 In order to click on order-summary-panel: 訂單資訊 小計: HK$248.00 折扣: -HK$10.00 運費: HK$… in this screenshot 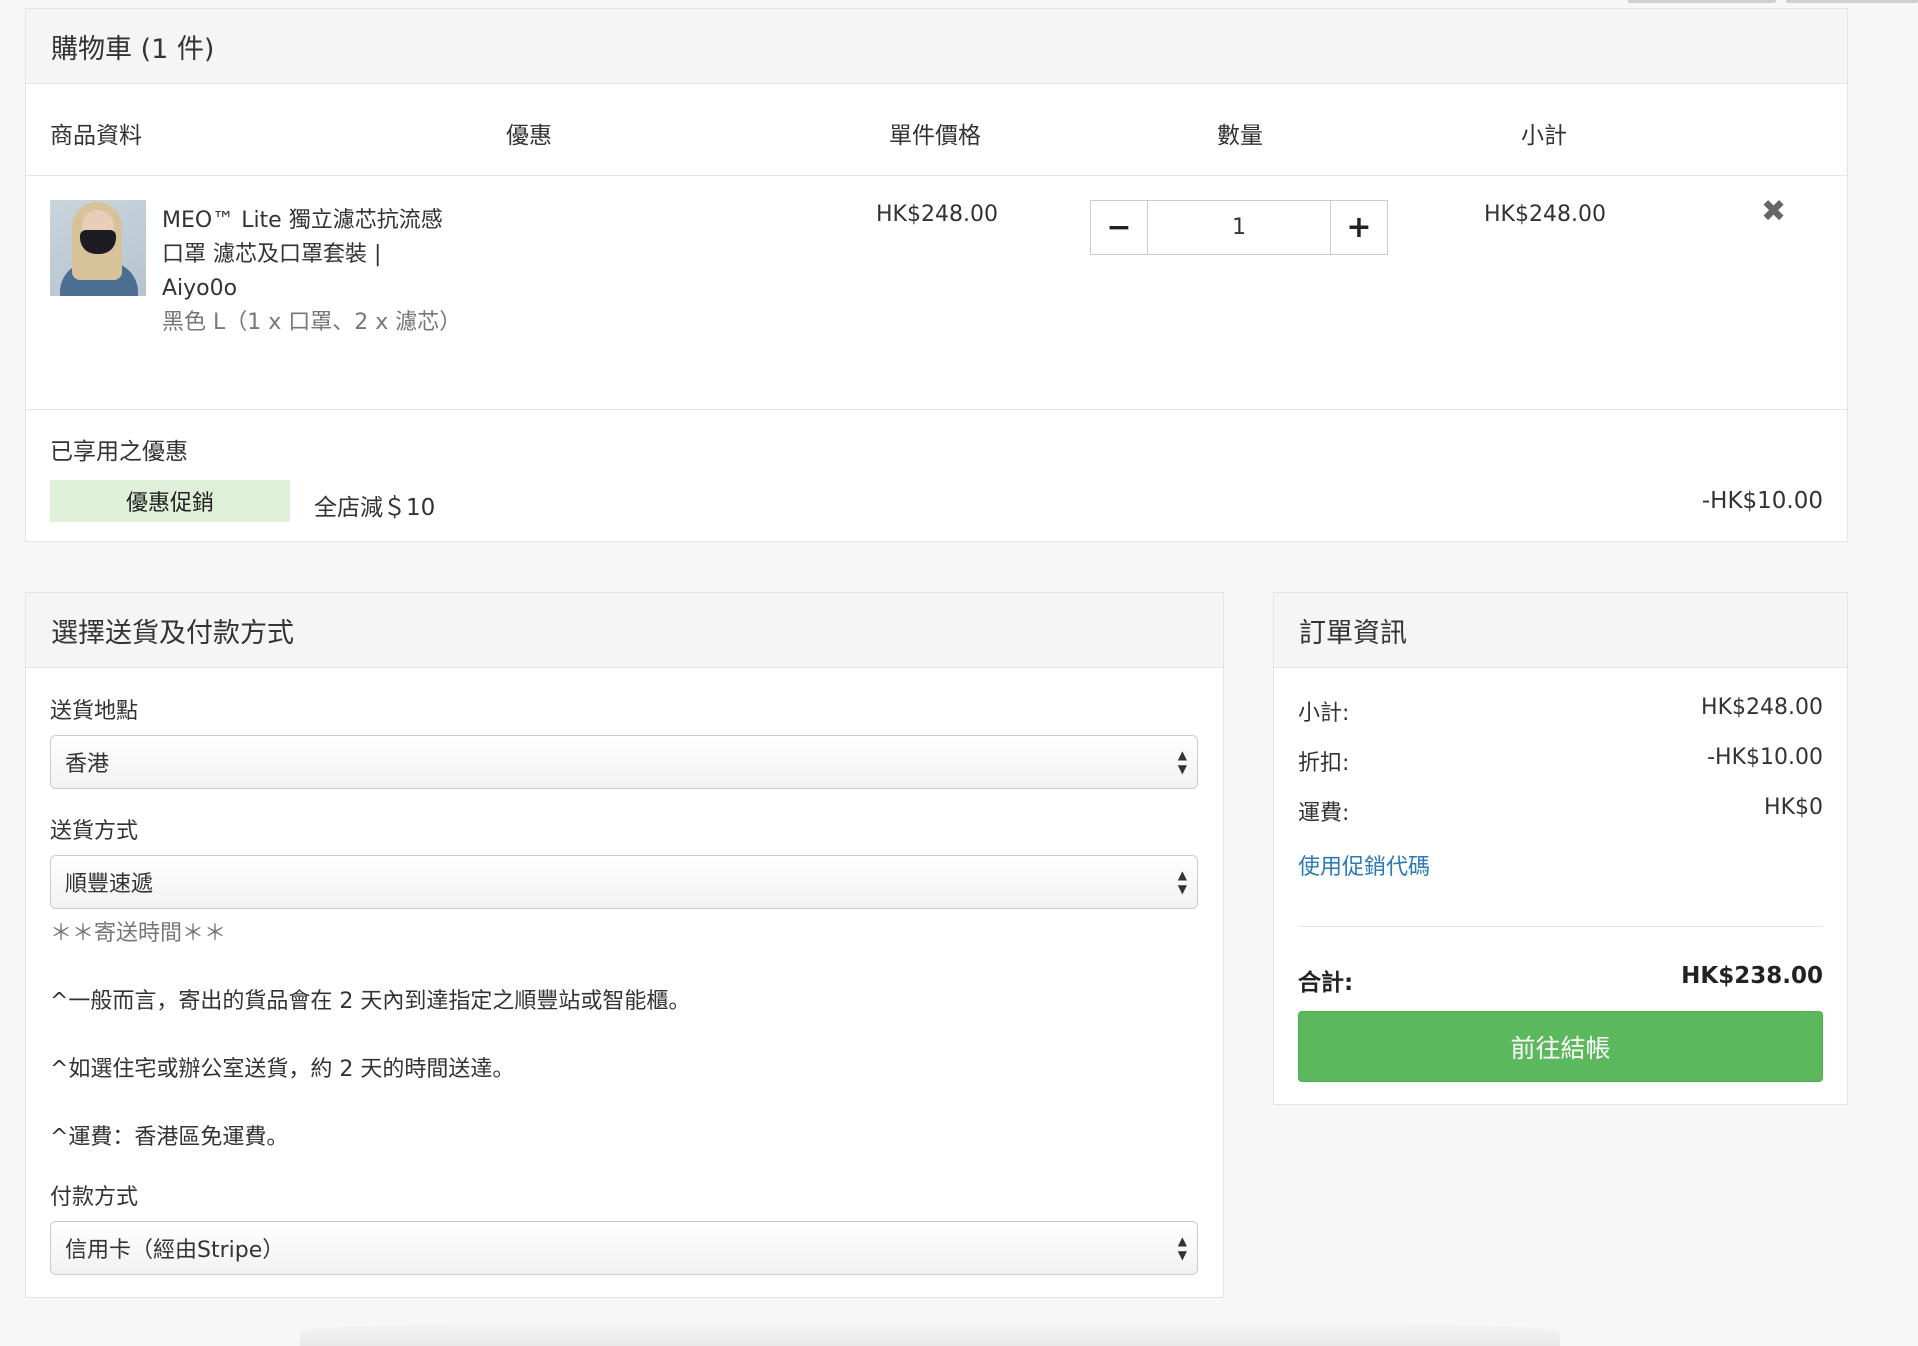, I will do `click(1560, 848)`.